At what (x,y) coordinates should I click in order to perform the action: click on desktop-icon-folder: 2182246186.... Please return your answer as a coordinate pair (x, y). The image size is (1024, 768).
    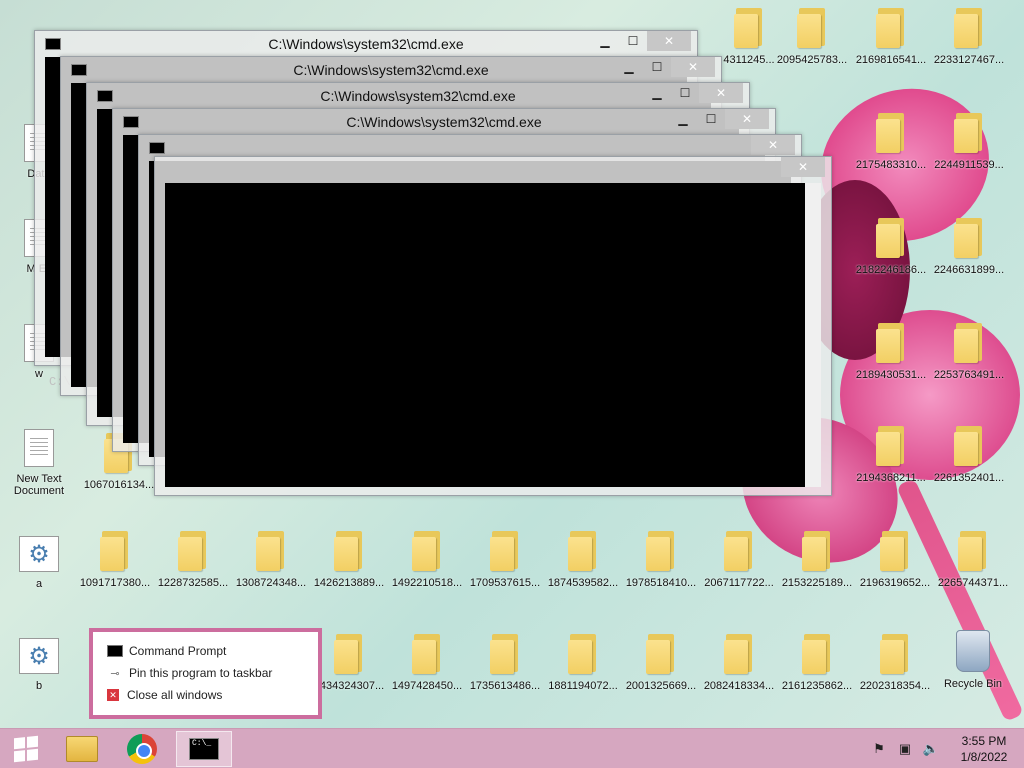
    Looking at the image, I should click on (891, 260).